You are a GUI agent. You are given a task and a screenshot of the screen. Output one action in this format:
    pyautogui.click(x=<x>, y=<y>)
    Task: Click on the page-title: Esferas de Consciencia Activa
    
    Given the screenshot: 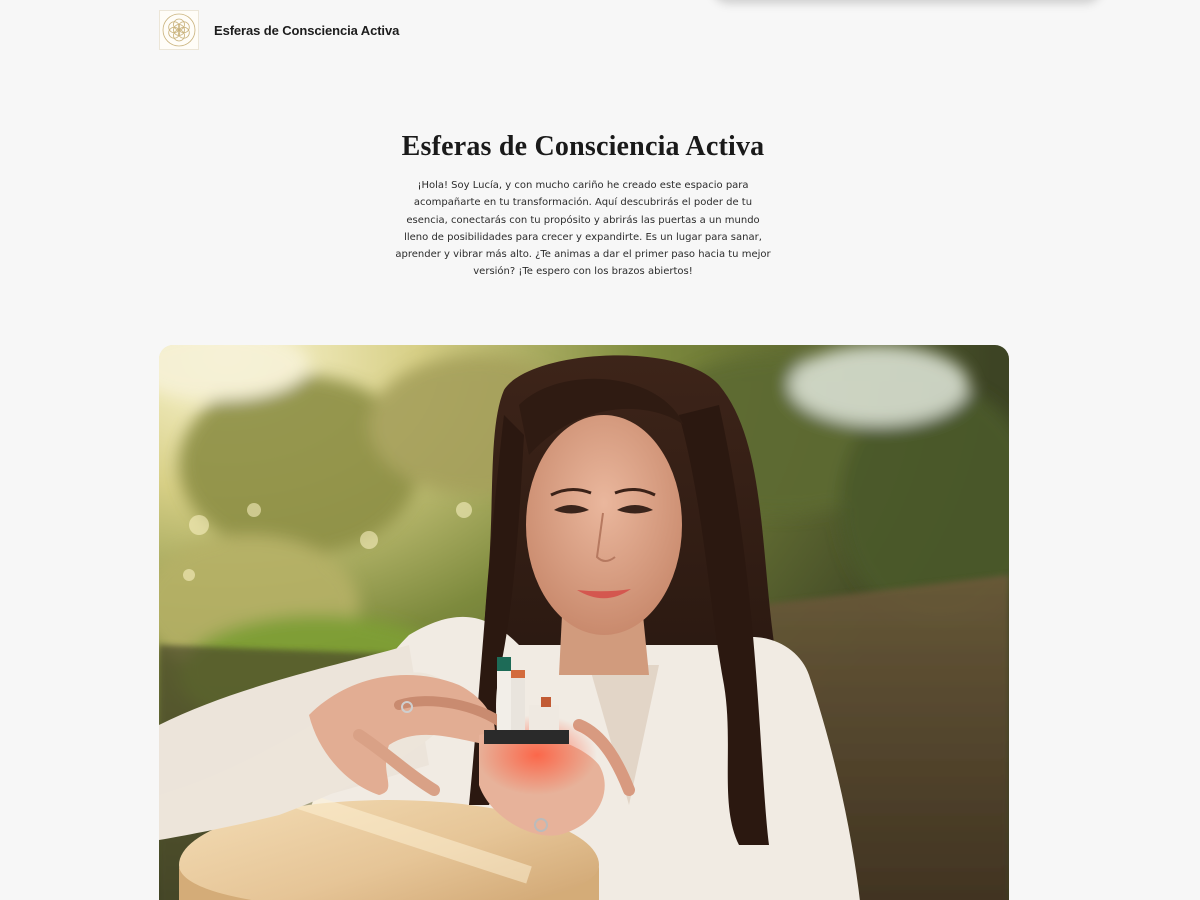 What is the action you would take?
    pyautogui.click(x=583, y=146)
    